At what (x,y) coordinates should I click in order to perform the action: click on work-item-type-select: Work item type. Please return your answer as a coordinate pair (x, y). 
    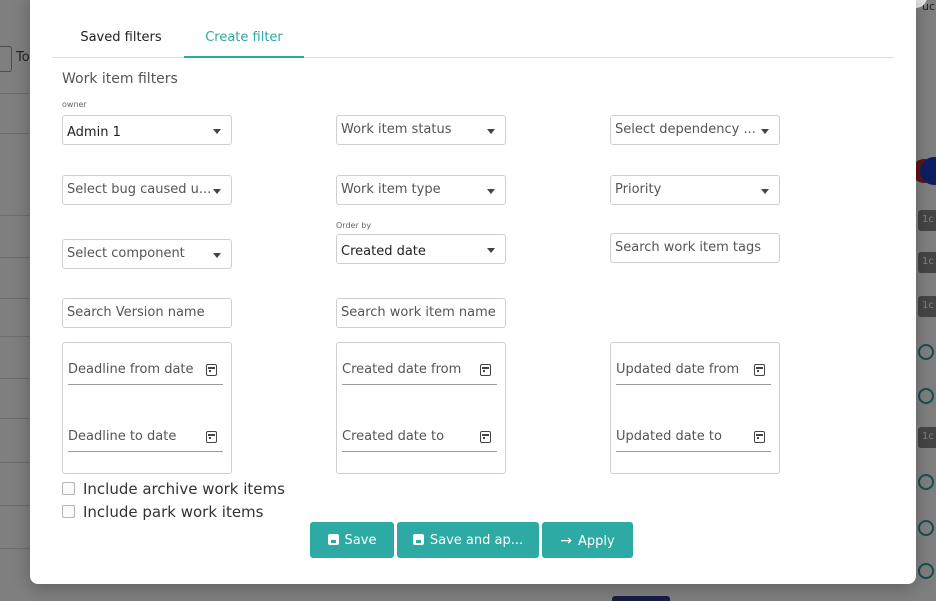
    Looking at the image, I should click on (421, 190).